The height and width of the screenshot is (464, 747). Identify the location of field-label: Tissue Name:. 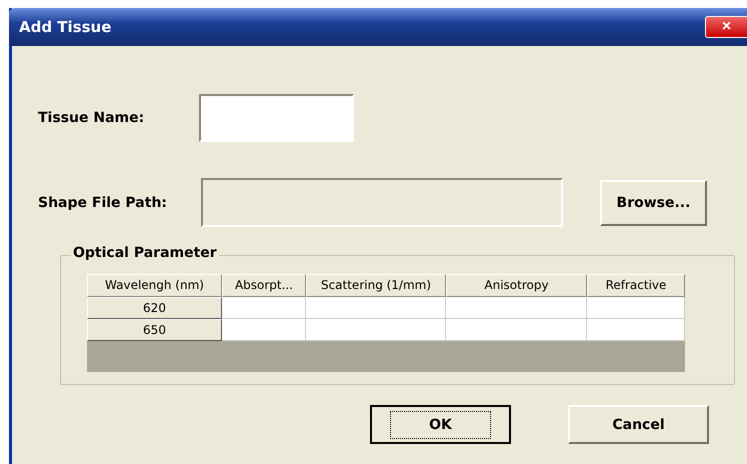
(92, 118).